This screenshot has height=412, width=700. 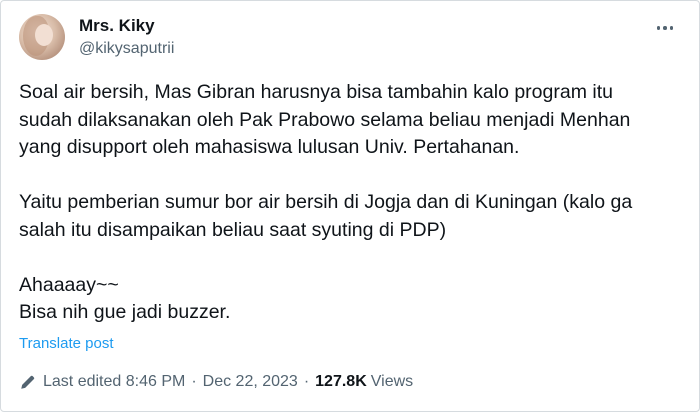 What do you see at coordinates (126, 49) in the screenshot?
I see `author-handle: @kikysaputrii` at bounding box center [126, 49].